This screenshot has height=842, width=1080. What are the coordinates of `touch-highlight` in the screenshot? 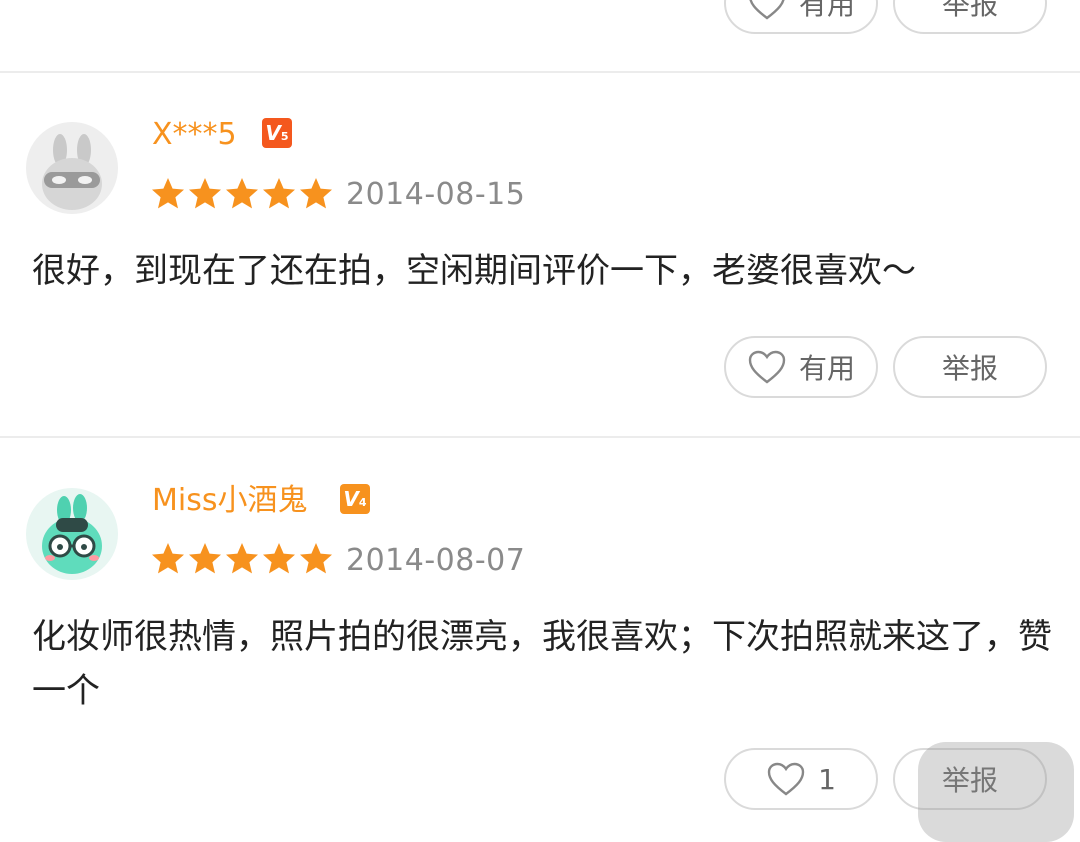 It's located at (996, 792).